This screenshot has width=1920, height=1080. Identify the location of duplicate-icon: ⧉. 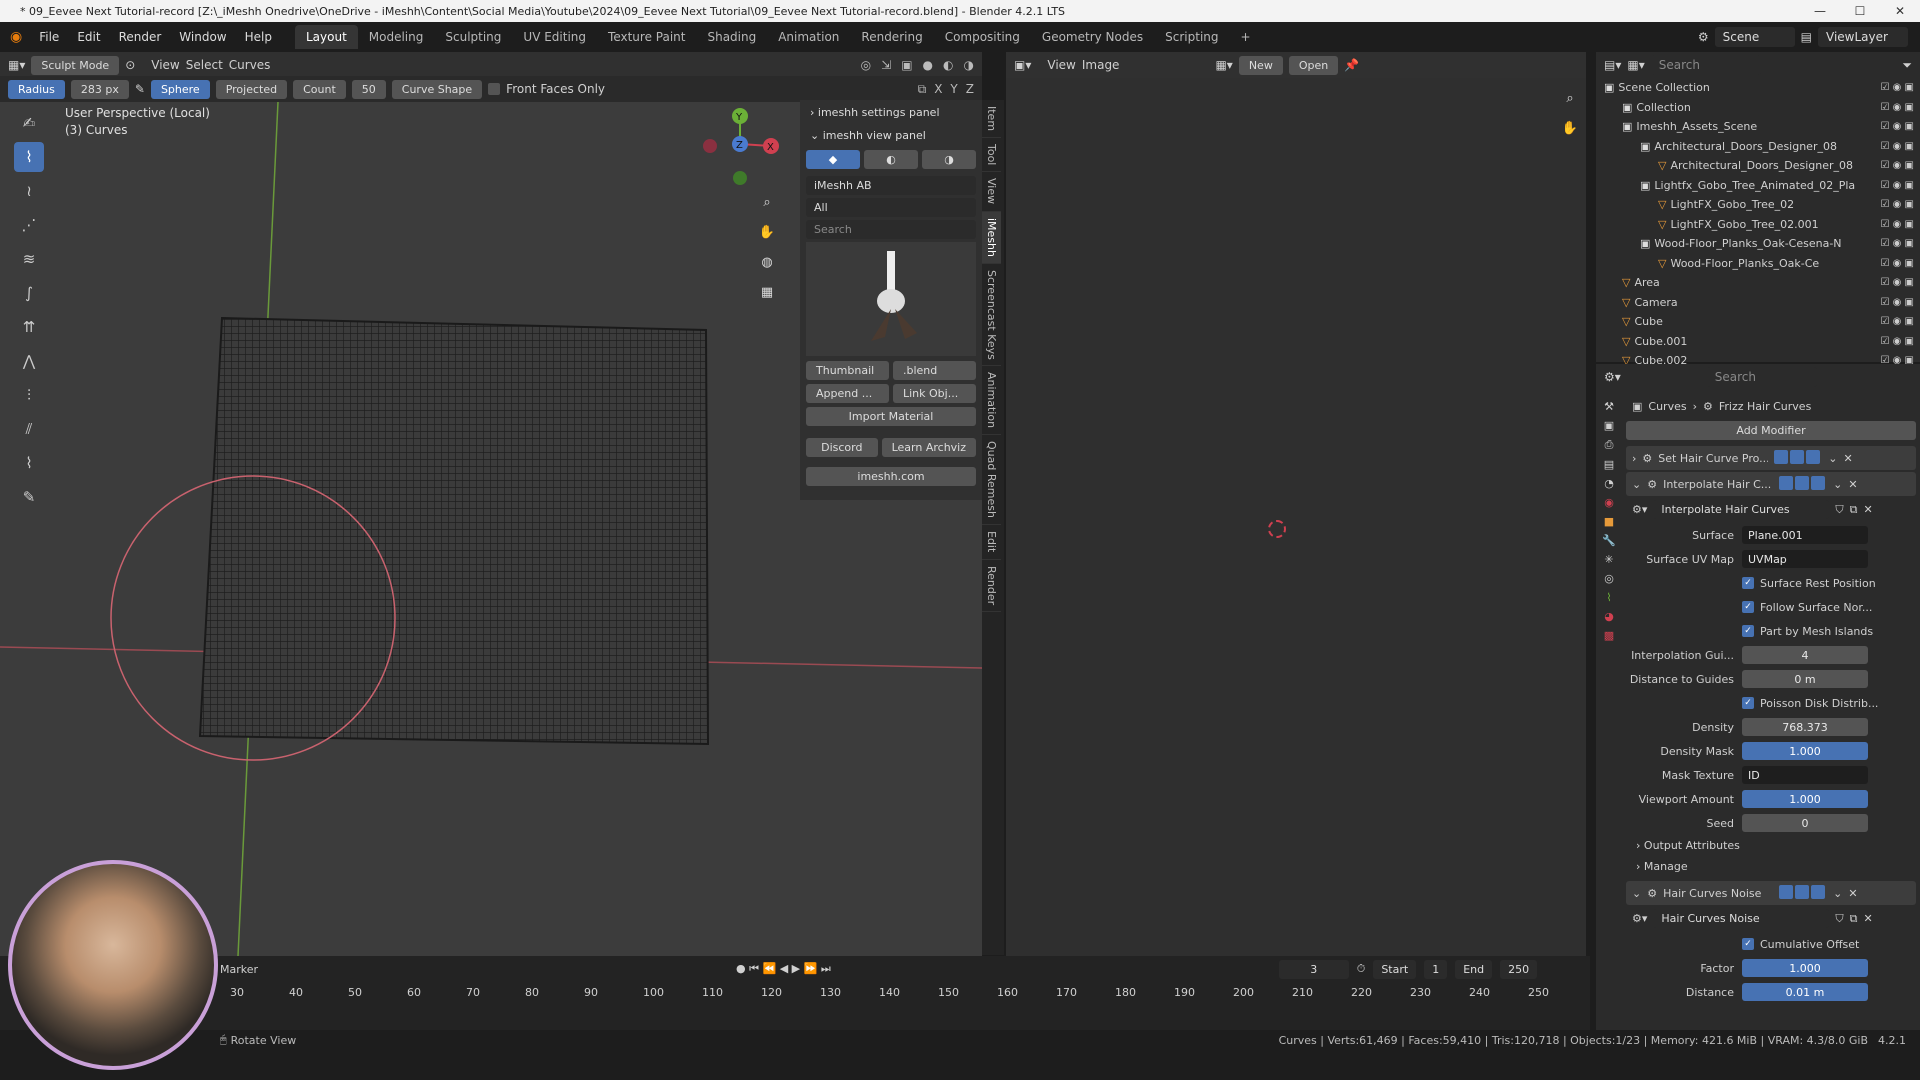
(1854, 919).